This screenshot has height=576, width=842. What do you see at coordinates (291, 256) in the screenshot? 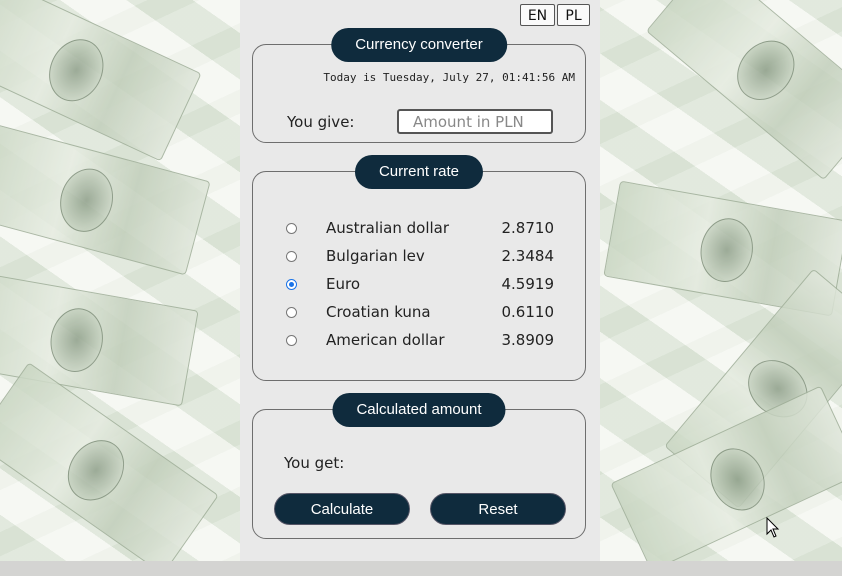
I see `radio-bulgarian-lev` at bounding box center [291, 256].